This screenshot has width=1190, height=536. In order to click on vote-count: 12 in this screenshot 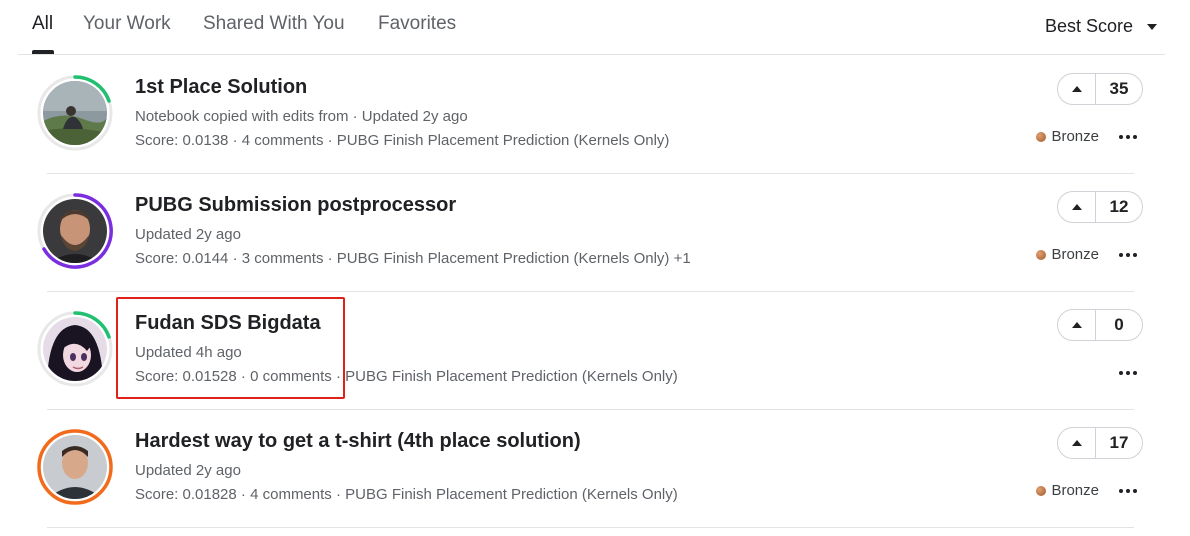, I will do `click(1119, 206)`.